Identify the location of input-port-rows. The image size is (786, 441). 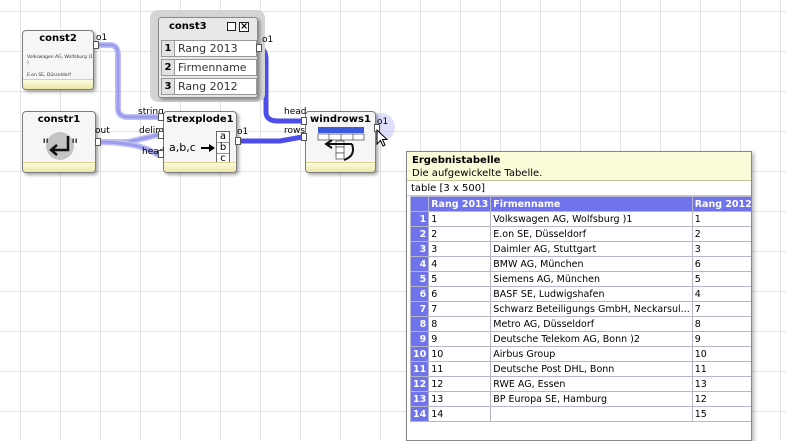
(304, 137).